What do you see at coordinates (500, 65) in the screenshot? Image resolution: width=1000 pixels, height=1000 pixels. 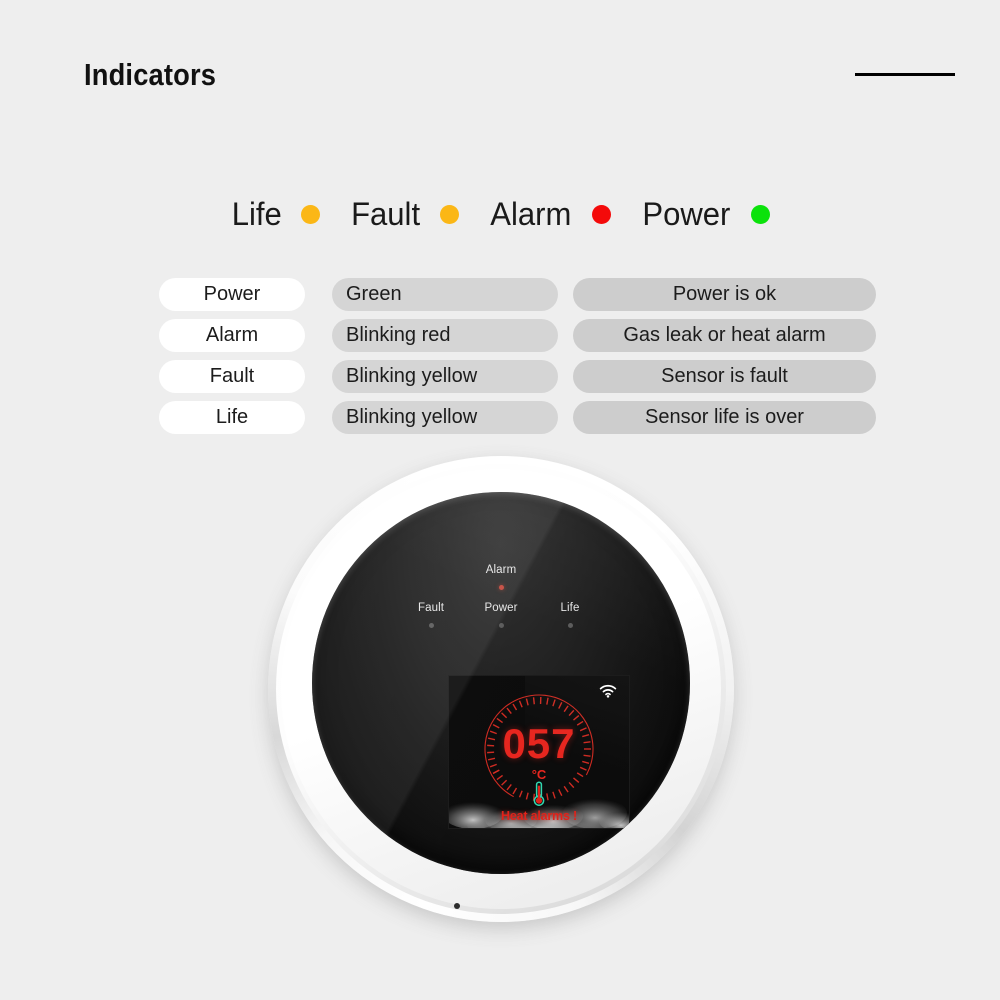 I see `page-header: Indicators` at bounding box center [500, 65].